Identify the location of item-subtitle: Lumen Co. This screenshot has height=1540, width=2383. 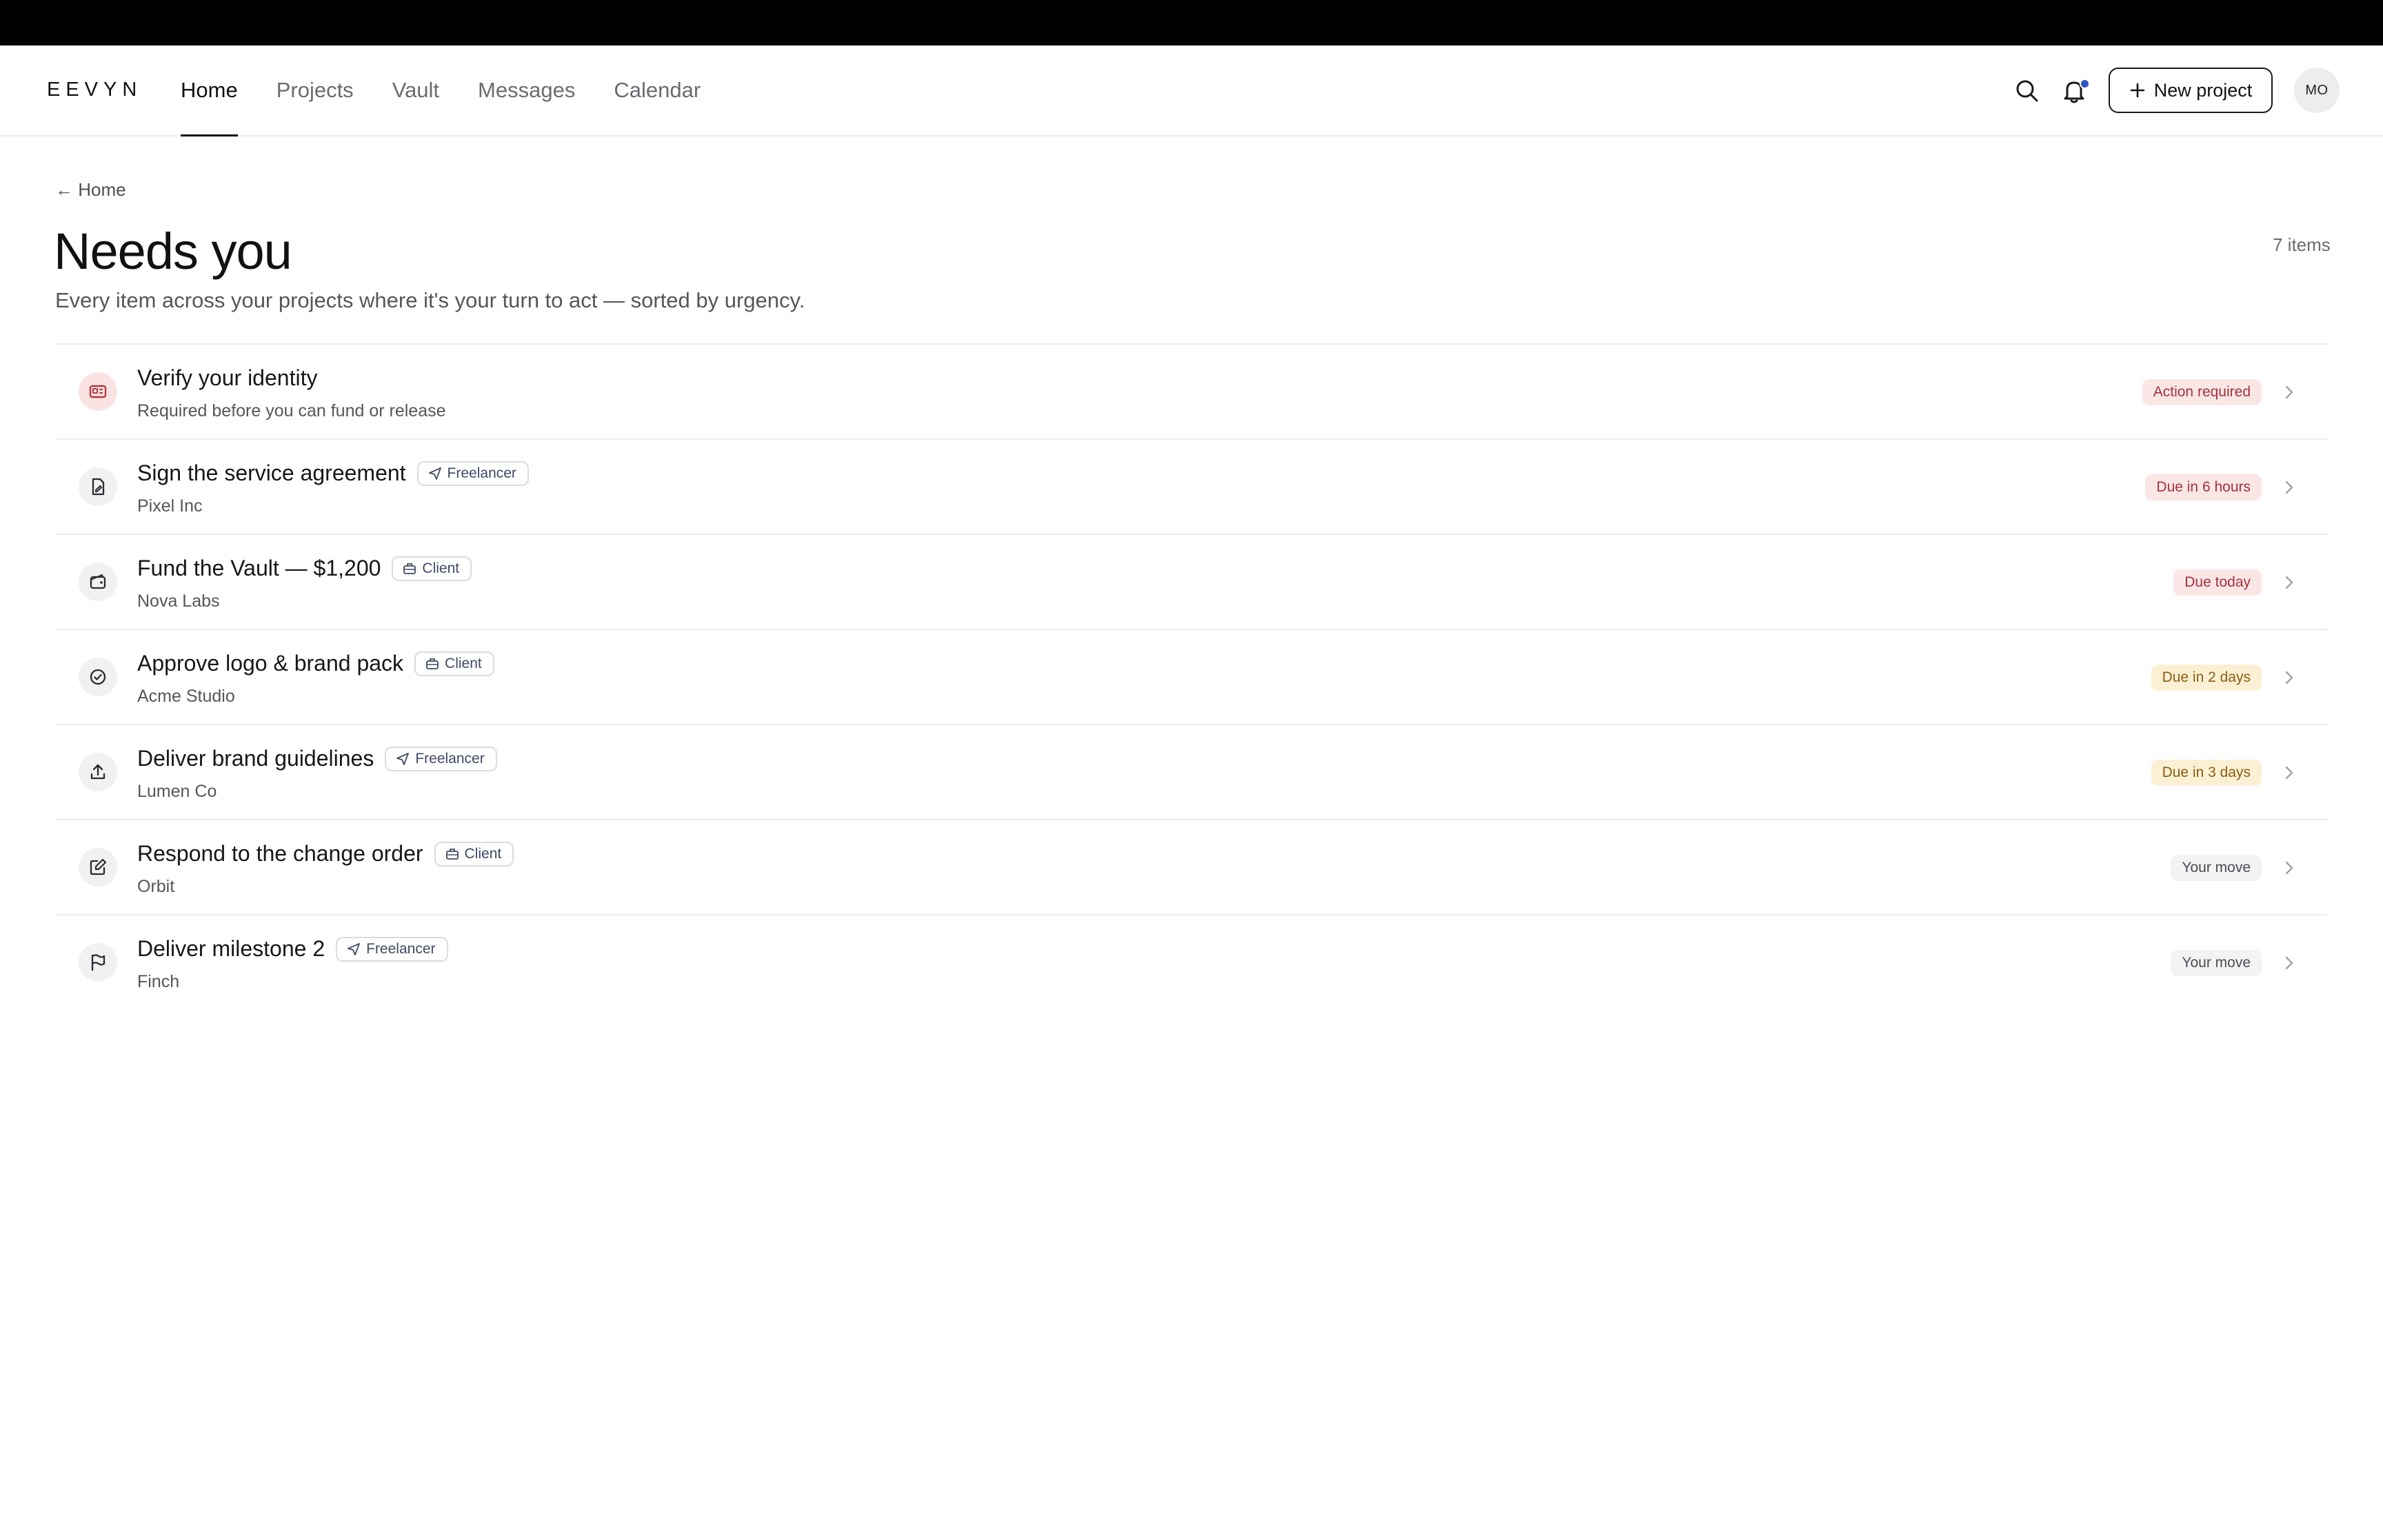
(177, 792).